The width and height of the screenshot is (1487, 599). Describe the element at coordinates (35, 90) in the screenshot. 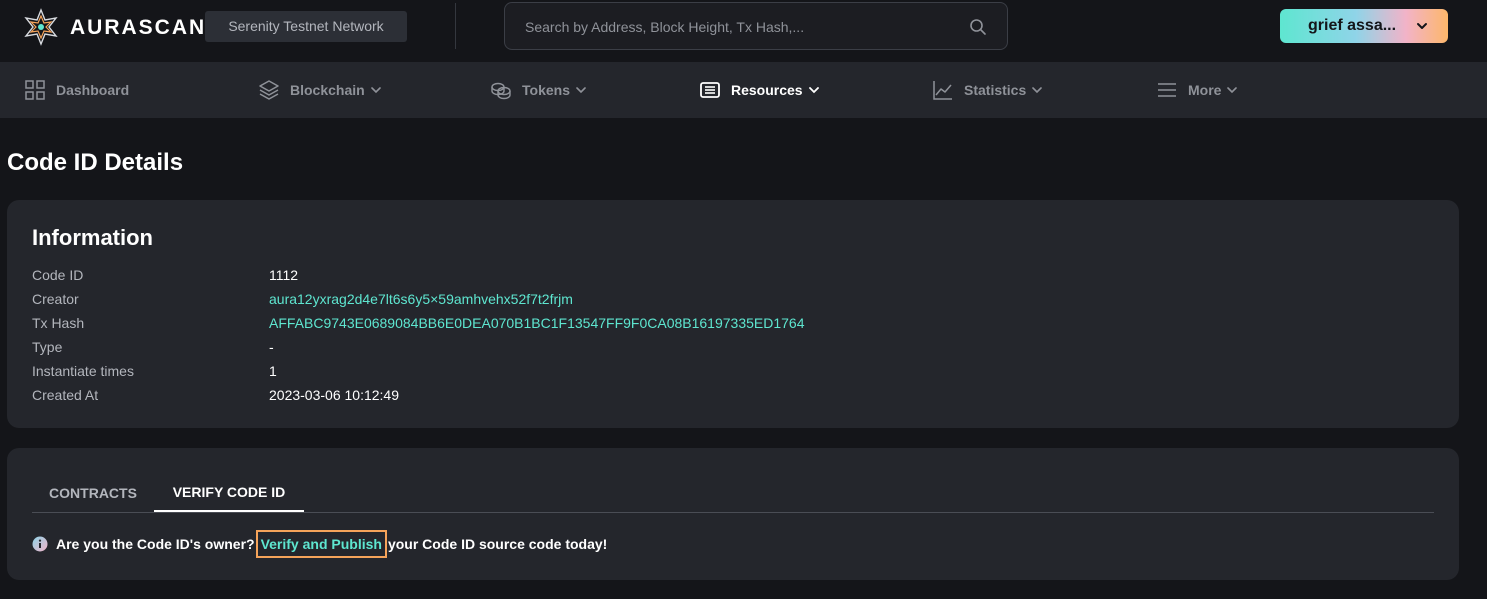

I see `grid-icon` at that location.